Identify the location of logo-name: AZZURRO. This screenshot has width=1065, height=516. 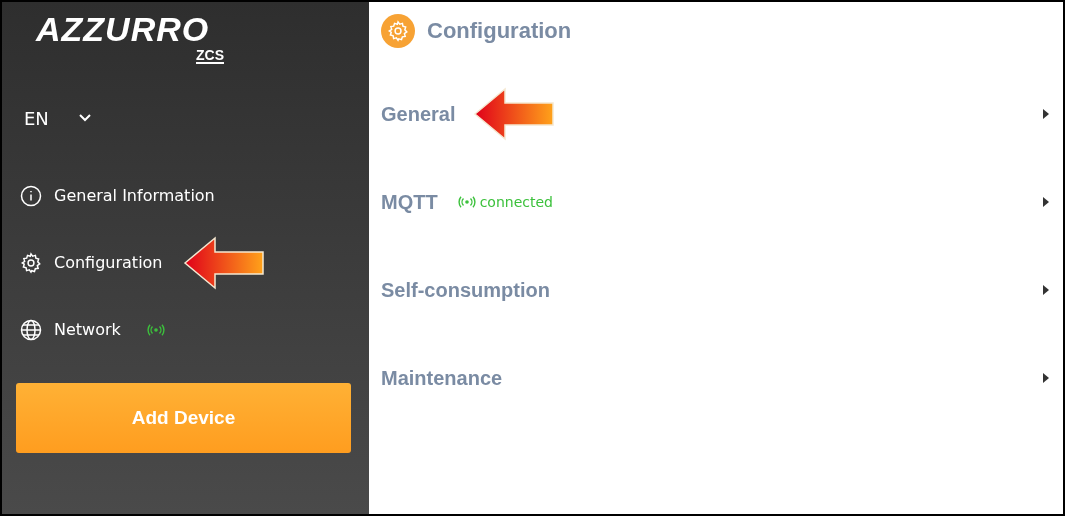
(123, 29).